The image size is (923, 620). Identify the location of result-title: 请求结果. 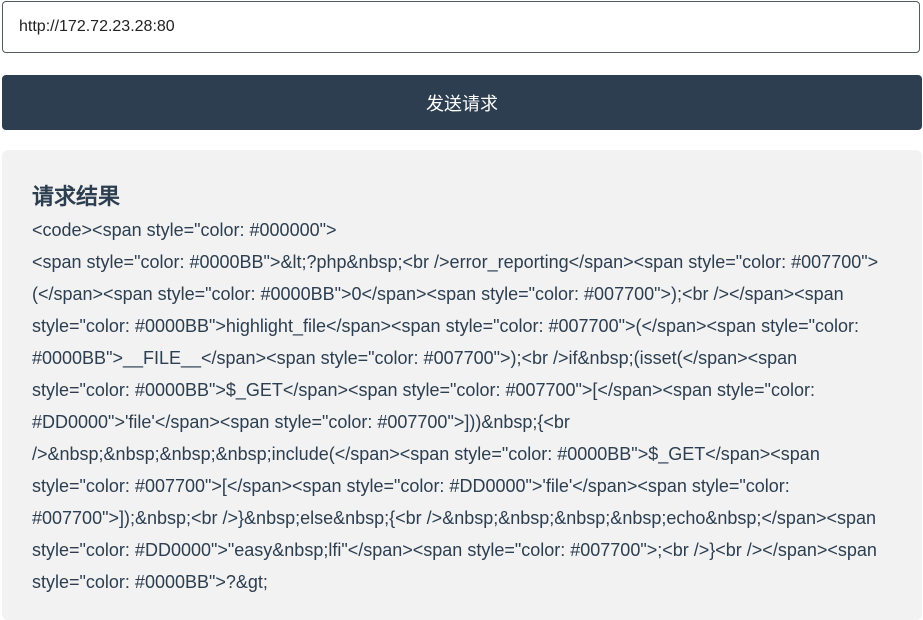
(76, 196).